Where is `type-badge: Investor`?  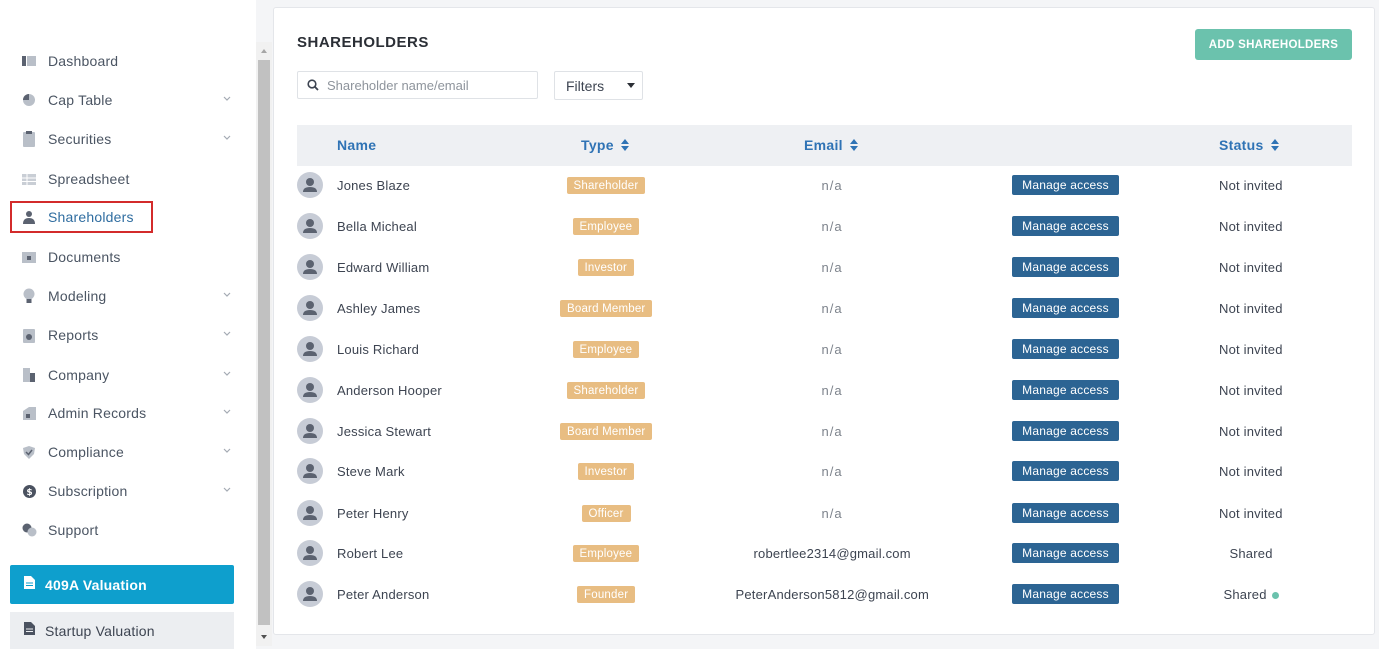 type-badge: Investor is located at coordinates (606, 471).